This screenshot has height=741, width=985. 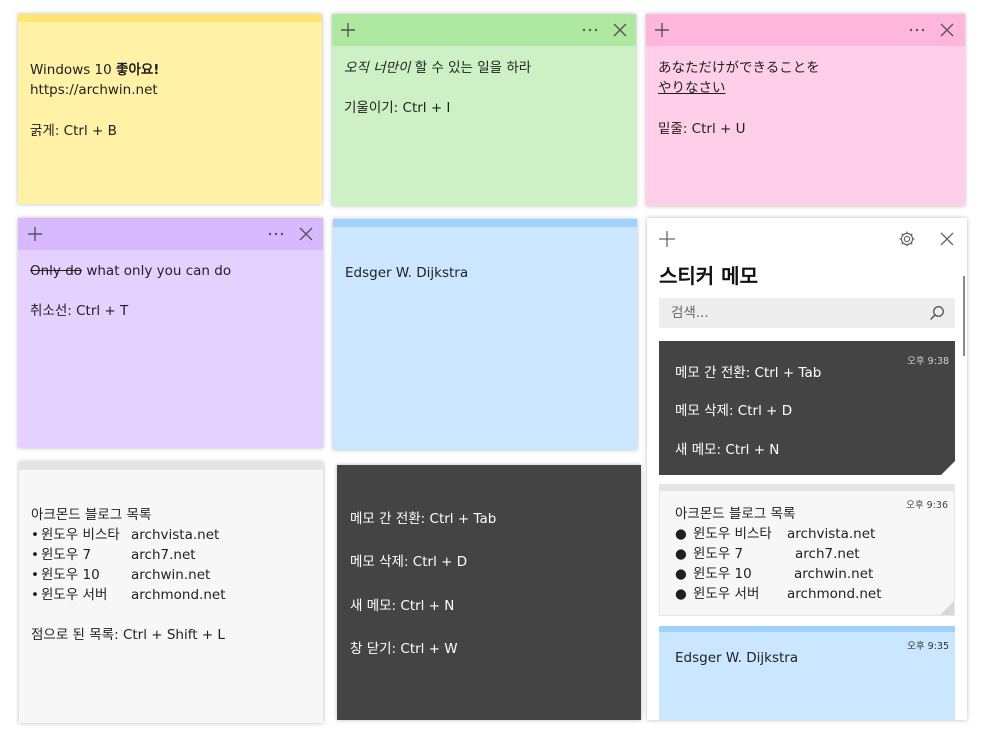 What do you see at coordinates (138, 70) in the screenshot?
I see `bold-text: 좋아요!` at bounding box center [138, 70].